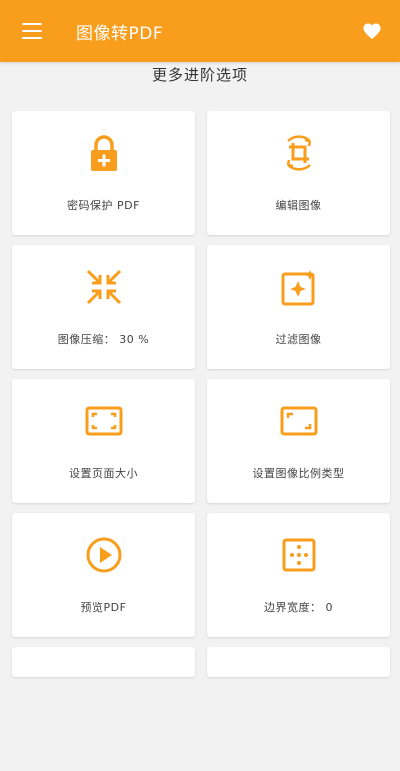  I want to click on option-label: 图像压缩： 30 %, so click(103, 339).